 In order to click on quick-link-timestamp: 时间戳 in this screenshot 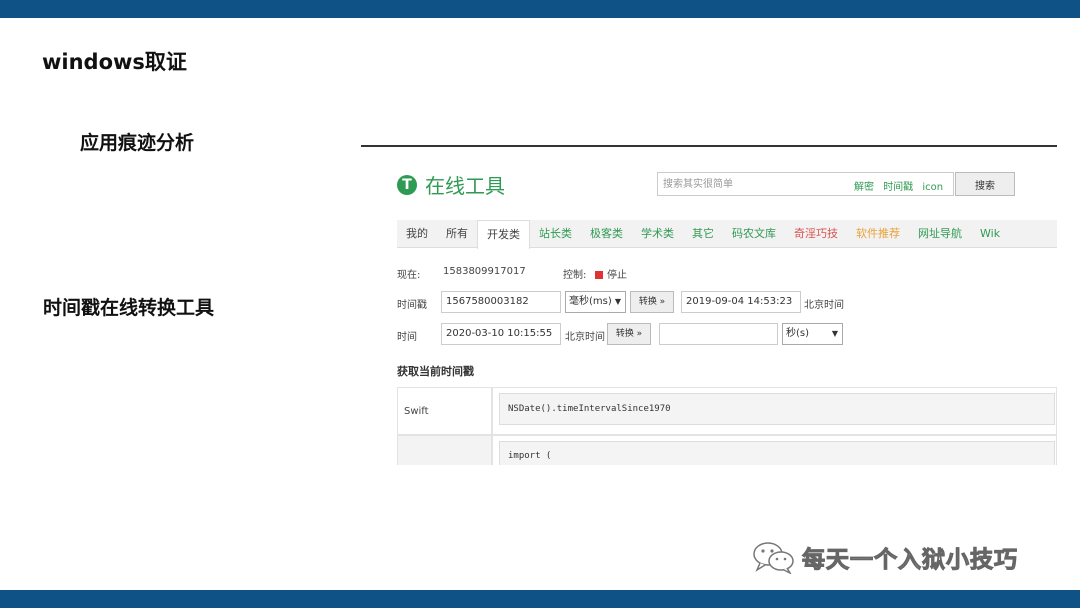, I will do `click(898, 187)`.